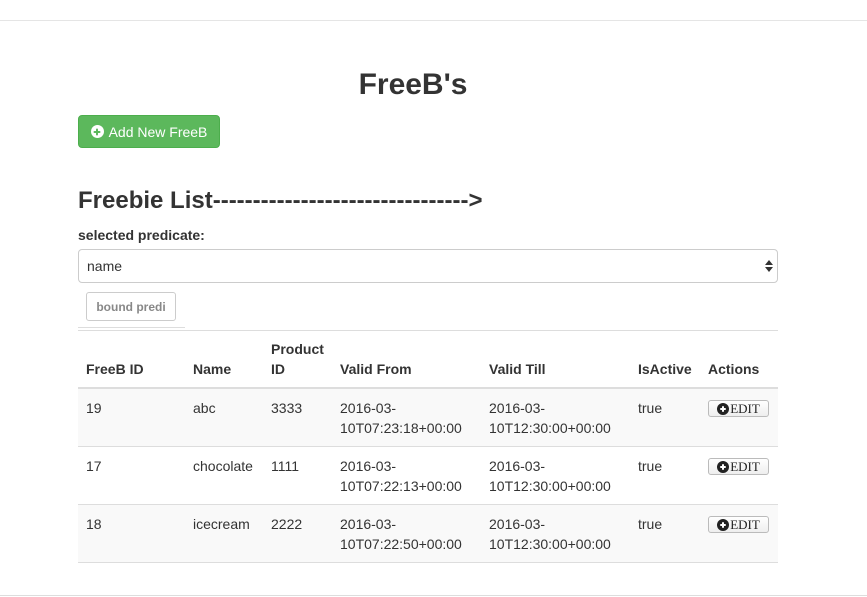 This screenshot has width=867, height=597. Describe the element at coordinates (131, 533) in the screenshot. I see `cell-freeb-id: 18` at that location.